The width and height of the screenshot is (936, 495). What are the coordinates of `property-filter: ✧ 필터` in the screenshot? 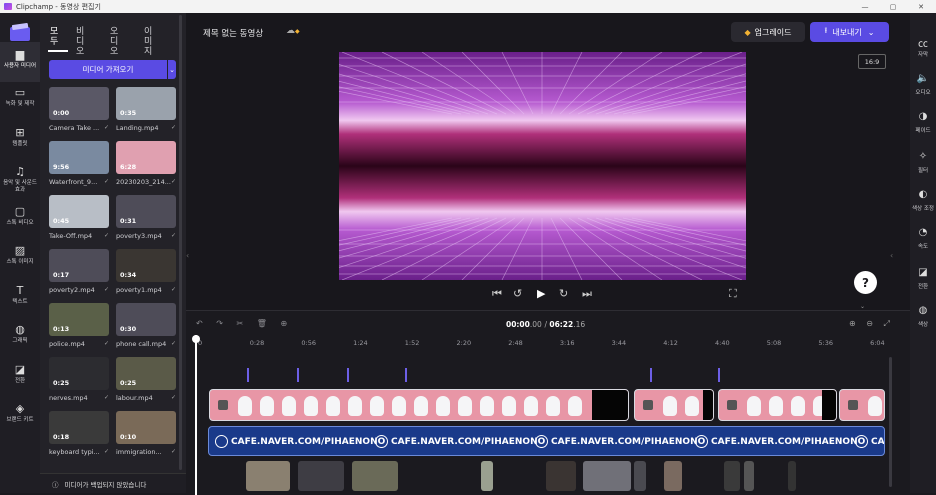 It's located at (923, 162).